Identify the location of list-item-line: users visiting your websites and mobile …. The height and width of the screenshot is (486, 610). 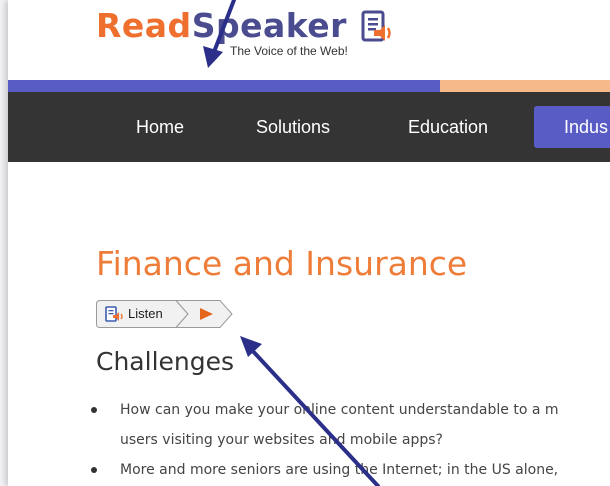
(281, 440).